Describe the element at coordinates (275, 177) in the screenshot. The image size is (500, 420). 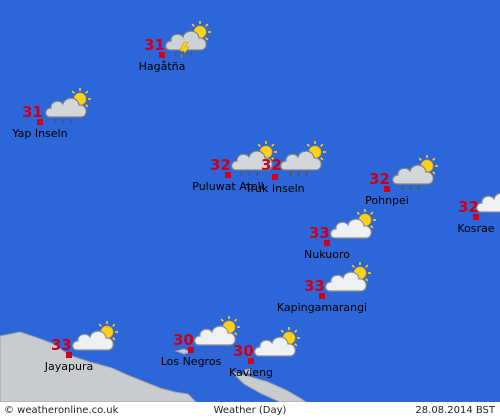
I see `station-marker` at that location.